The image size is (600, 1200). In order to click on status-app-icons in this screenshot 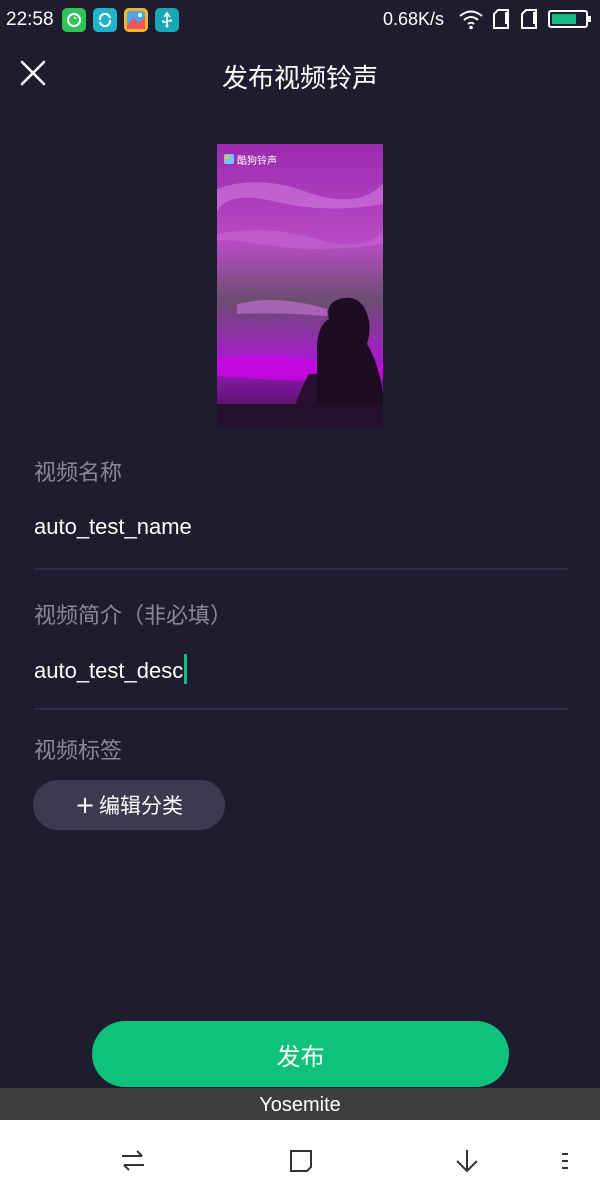, I will do `click(120, 20)`.